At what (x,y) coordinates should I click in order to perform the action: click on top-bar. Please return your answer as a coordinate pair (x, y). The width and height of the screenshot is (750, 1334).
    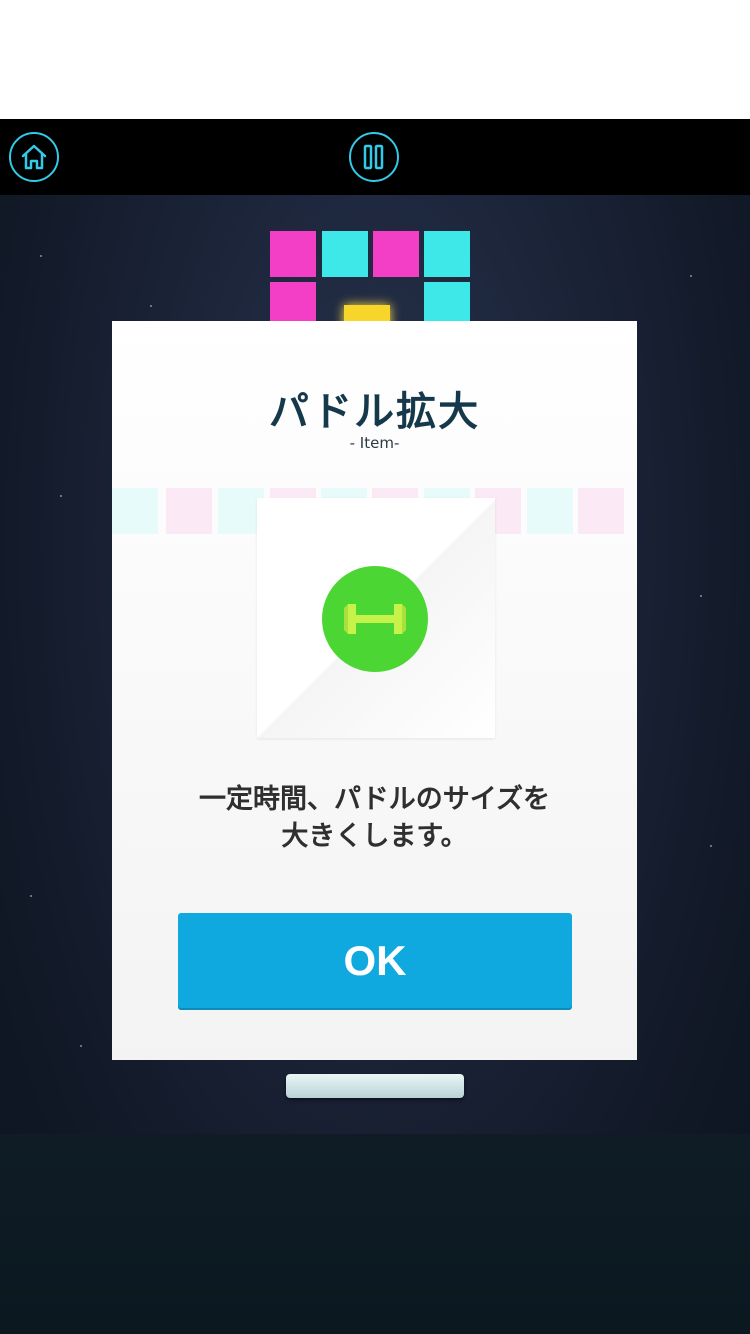
    Looking at the image, I should click on (375, 157).